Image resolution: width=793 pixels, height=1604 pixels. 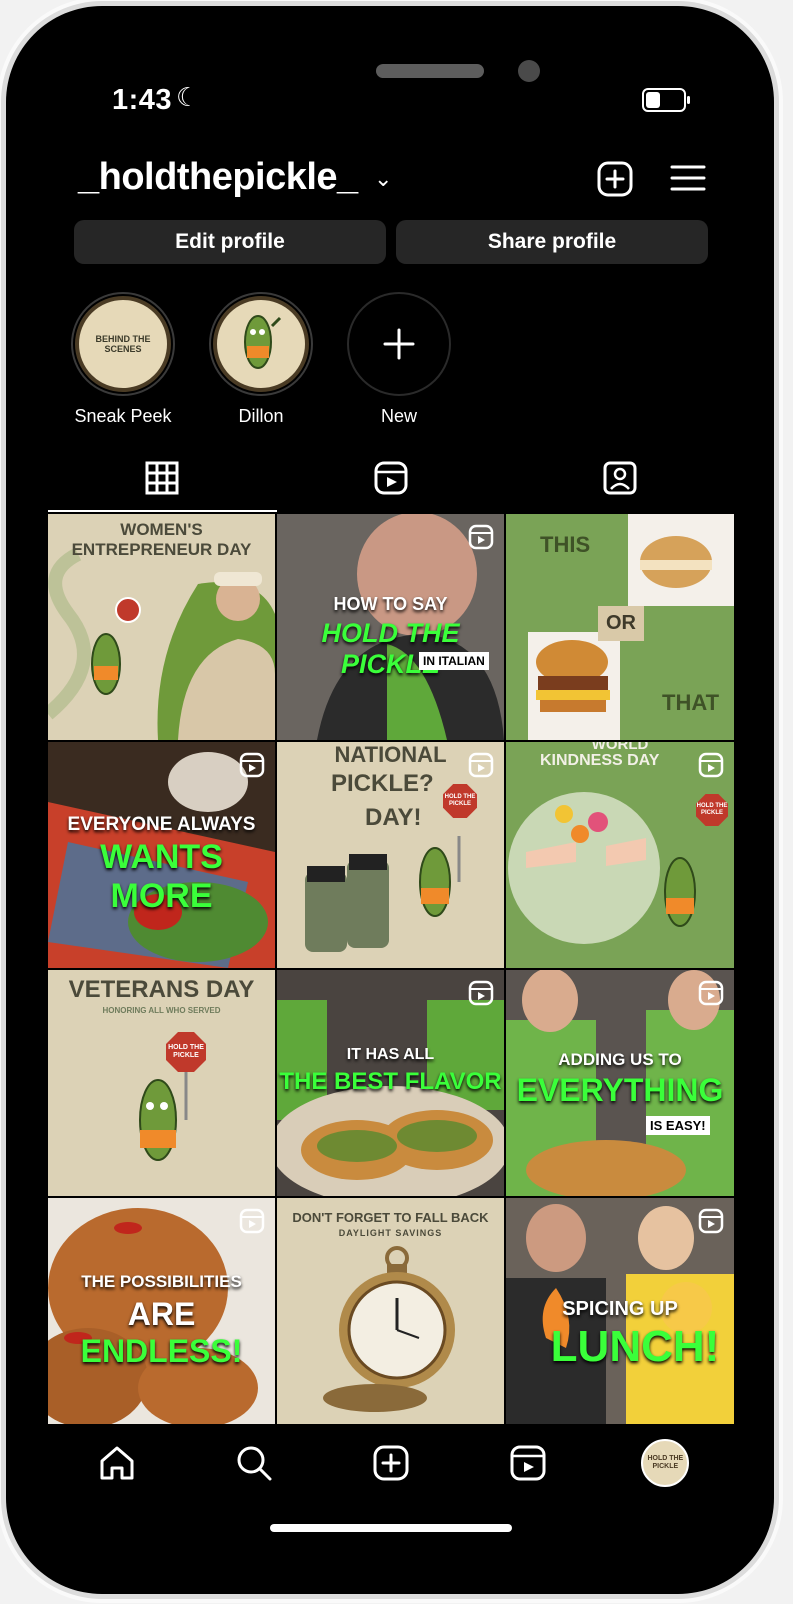 I want to click on nav-search, so click(x=254, y=1463).